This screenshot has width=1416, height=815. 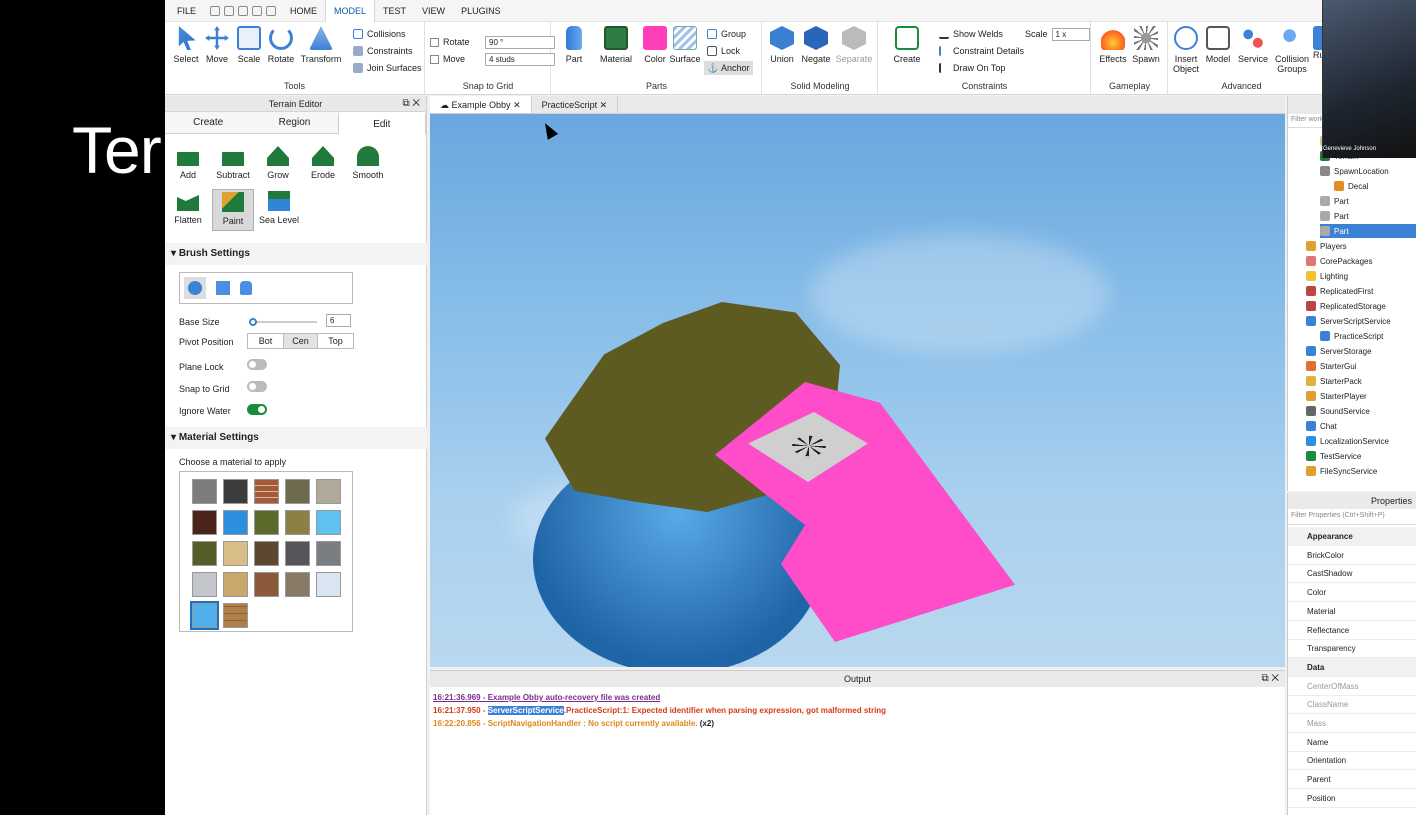 I want to click on move-button: Move, so click(x=217, y=45).